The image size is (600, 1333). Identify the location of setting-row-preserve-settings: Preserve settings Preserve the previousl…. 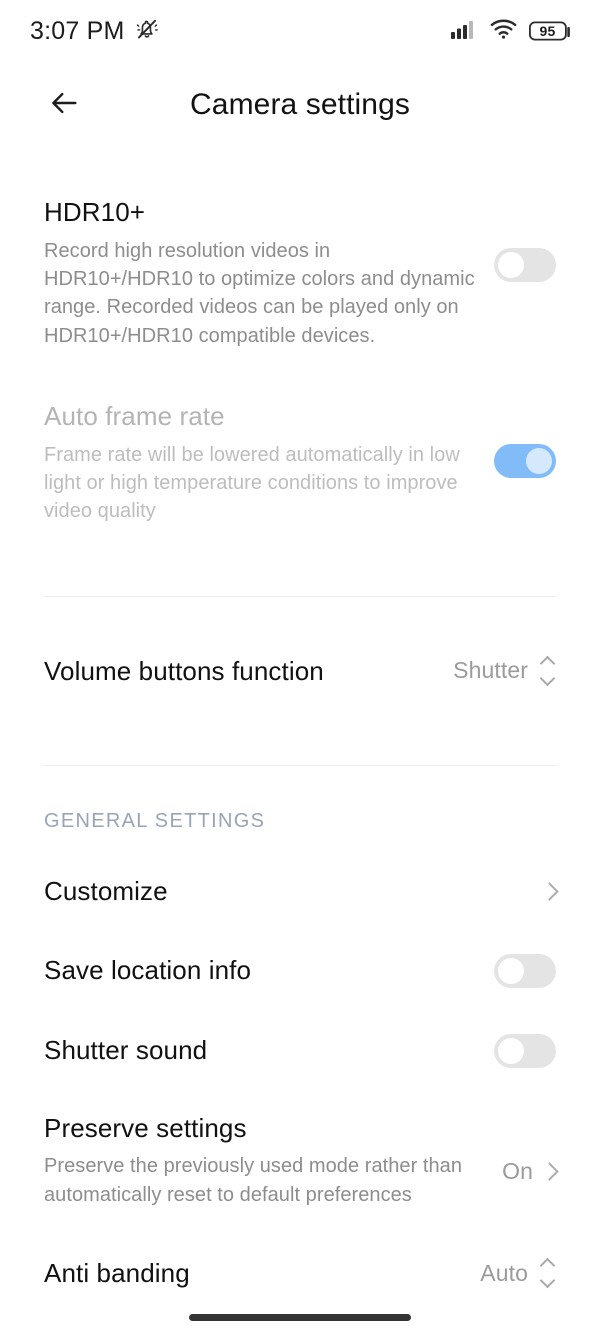
(301, 1138).